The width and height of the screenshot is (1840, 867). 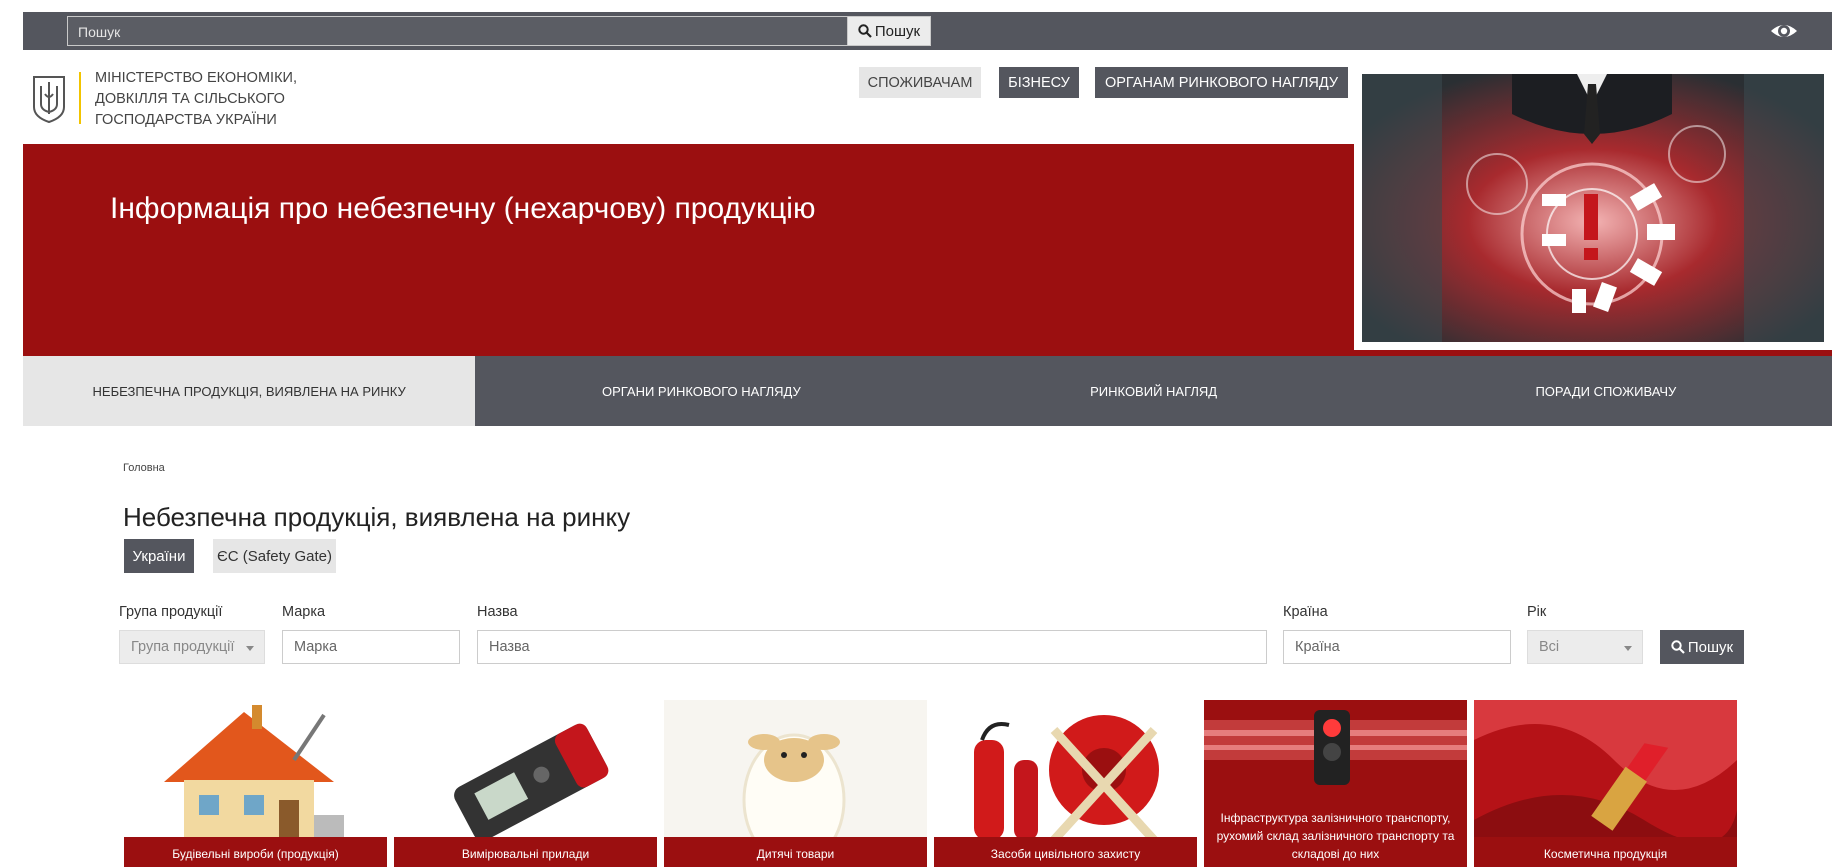 What do you see at coordinates (1154, 391) in the screenshot?
I see `section-nav-market-surveillance: Ринковий нагляд` at bounding box center [1154, 391].